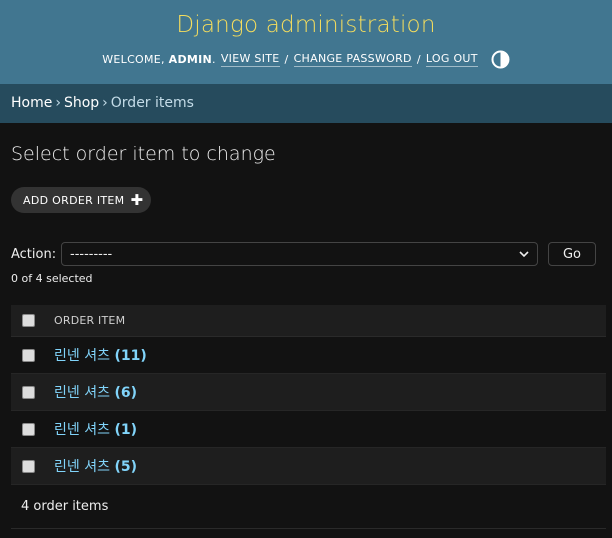 The height and width of the screenshot is (538, 612). I want to click on order-item-link: 린넨 셔츠 (5), so click(95, 466).